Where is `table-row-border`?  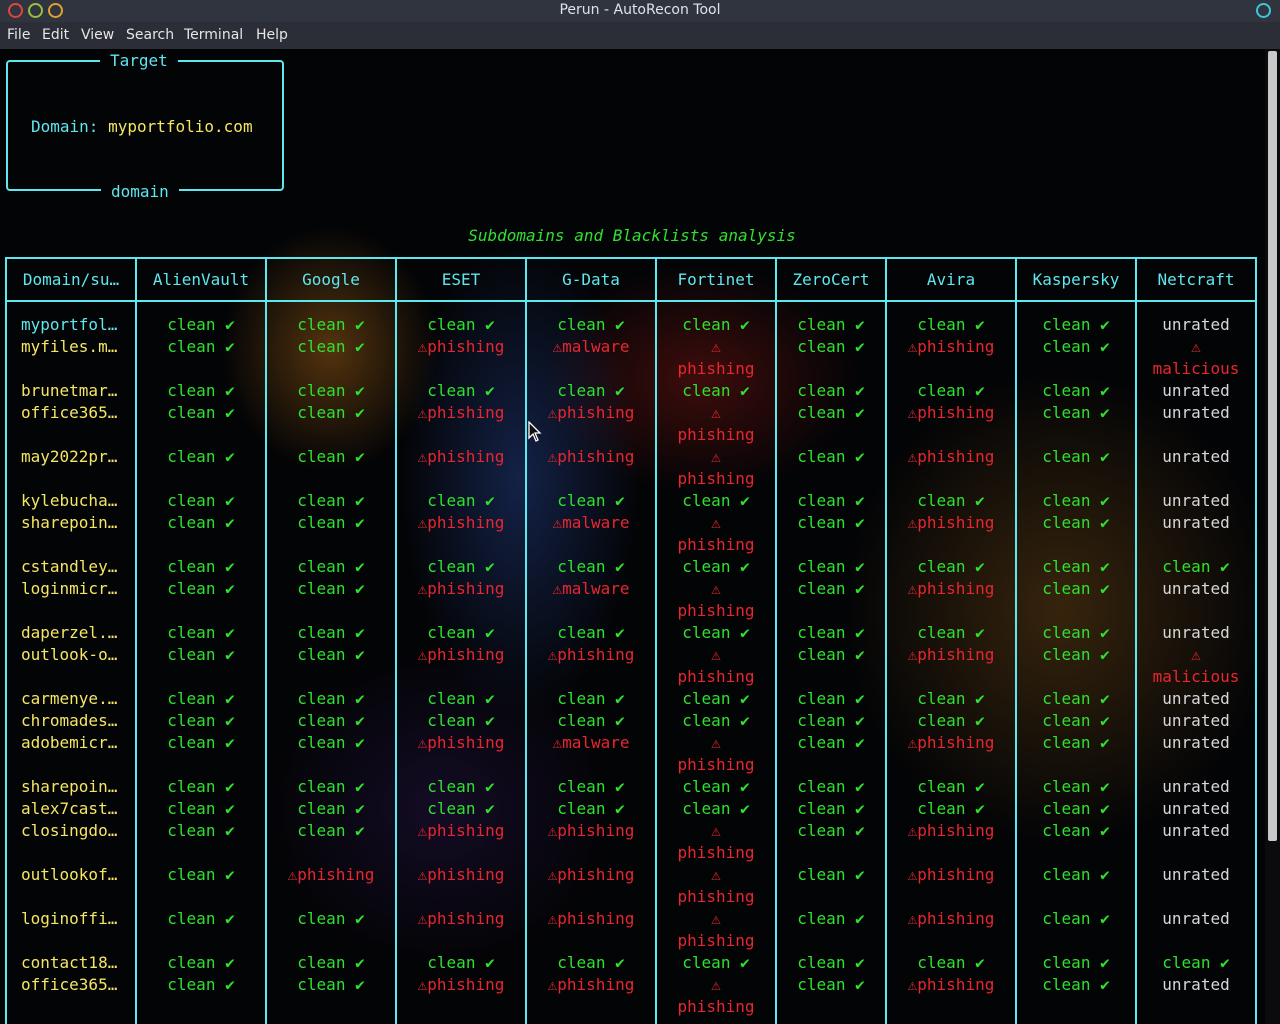
table-row-border is located at coordinates (631, 301).